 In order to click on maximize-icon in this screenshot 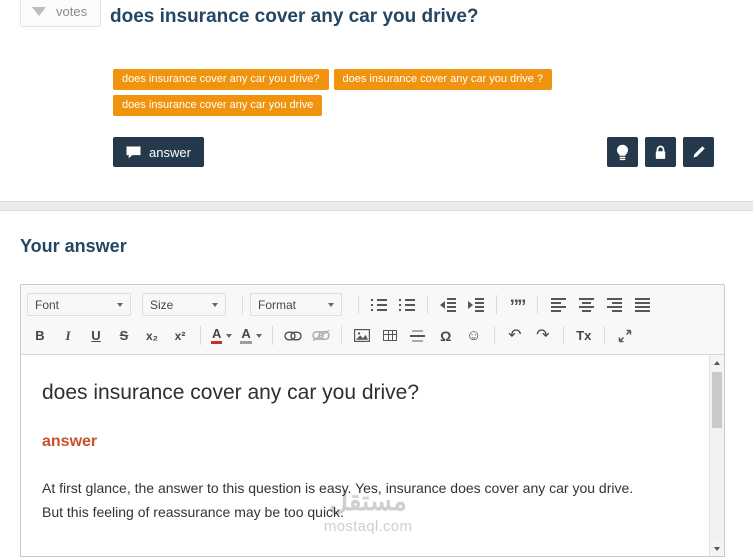, I will do `click(625, 336)`.